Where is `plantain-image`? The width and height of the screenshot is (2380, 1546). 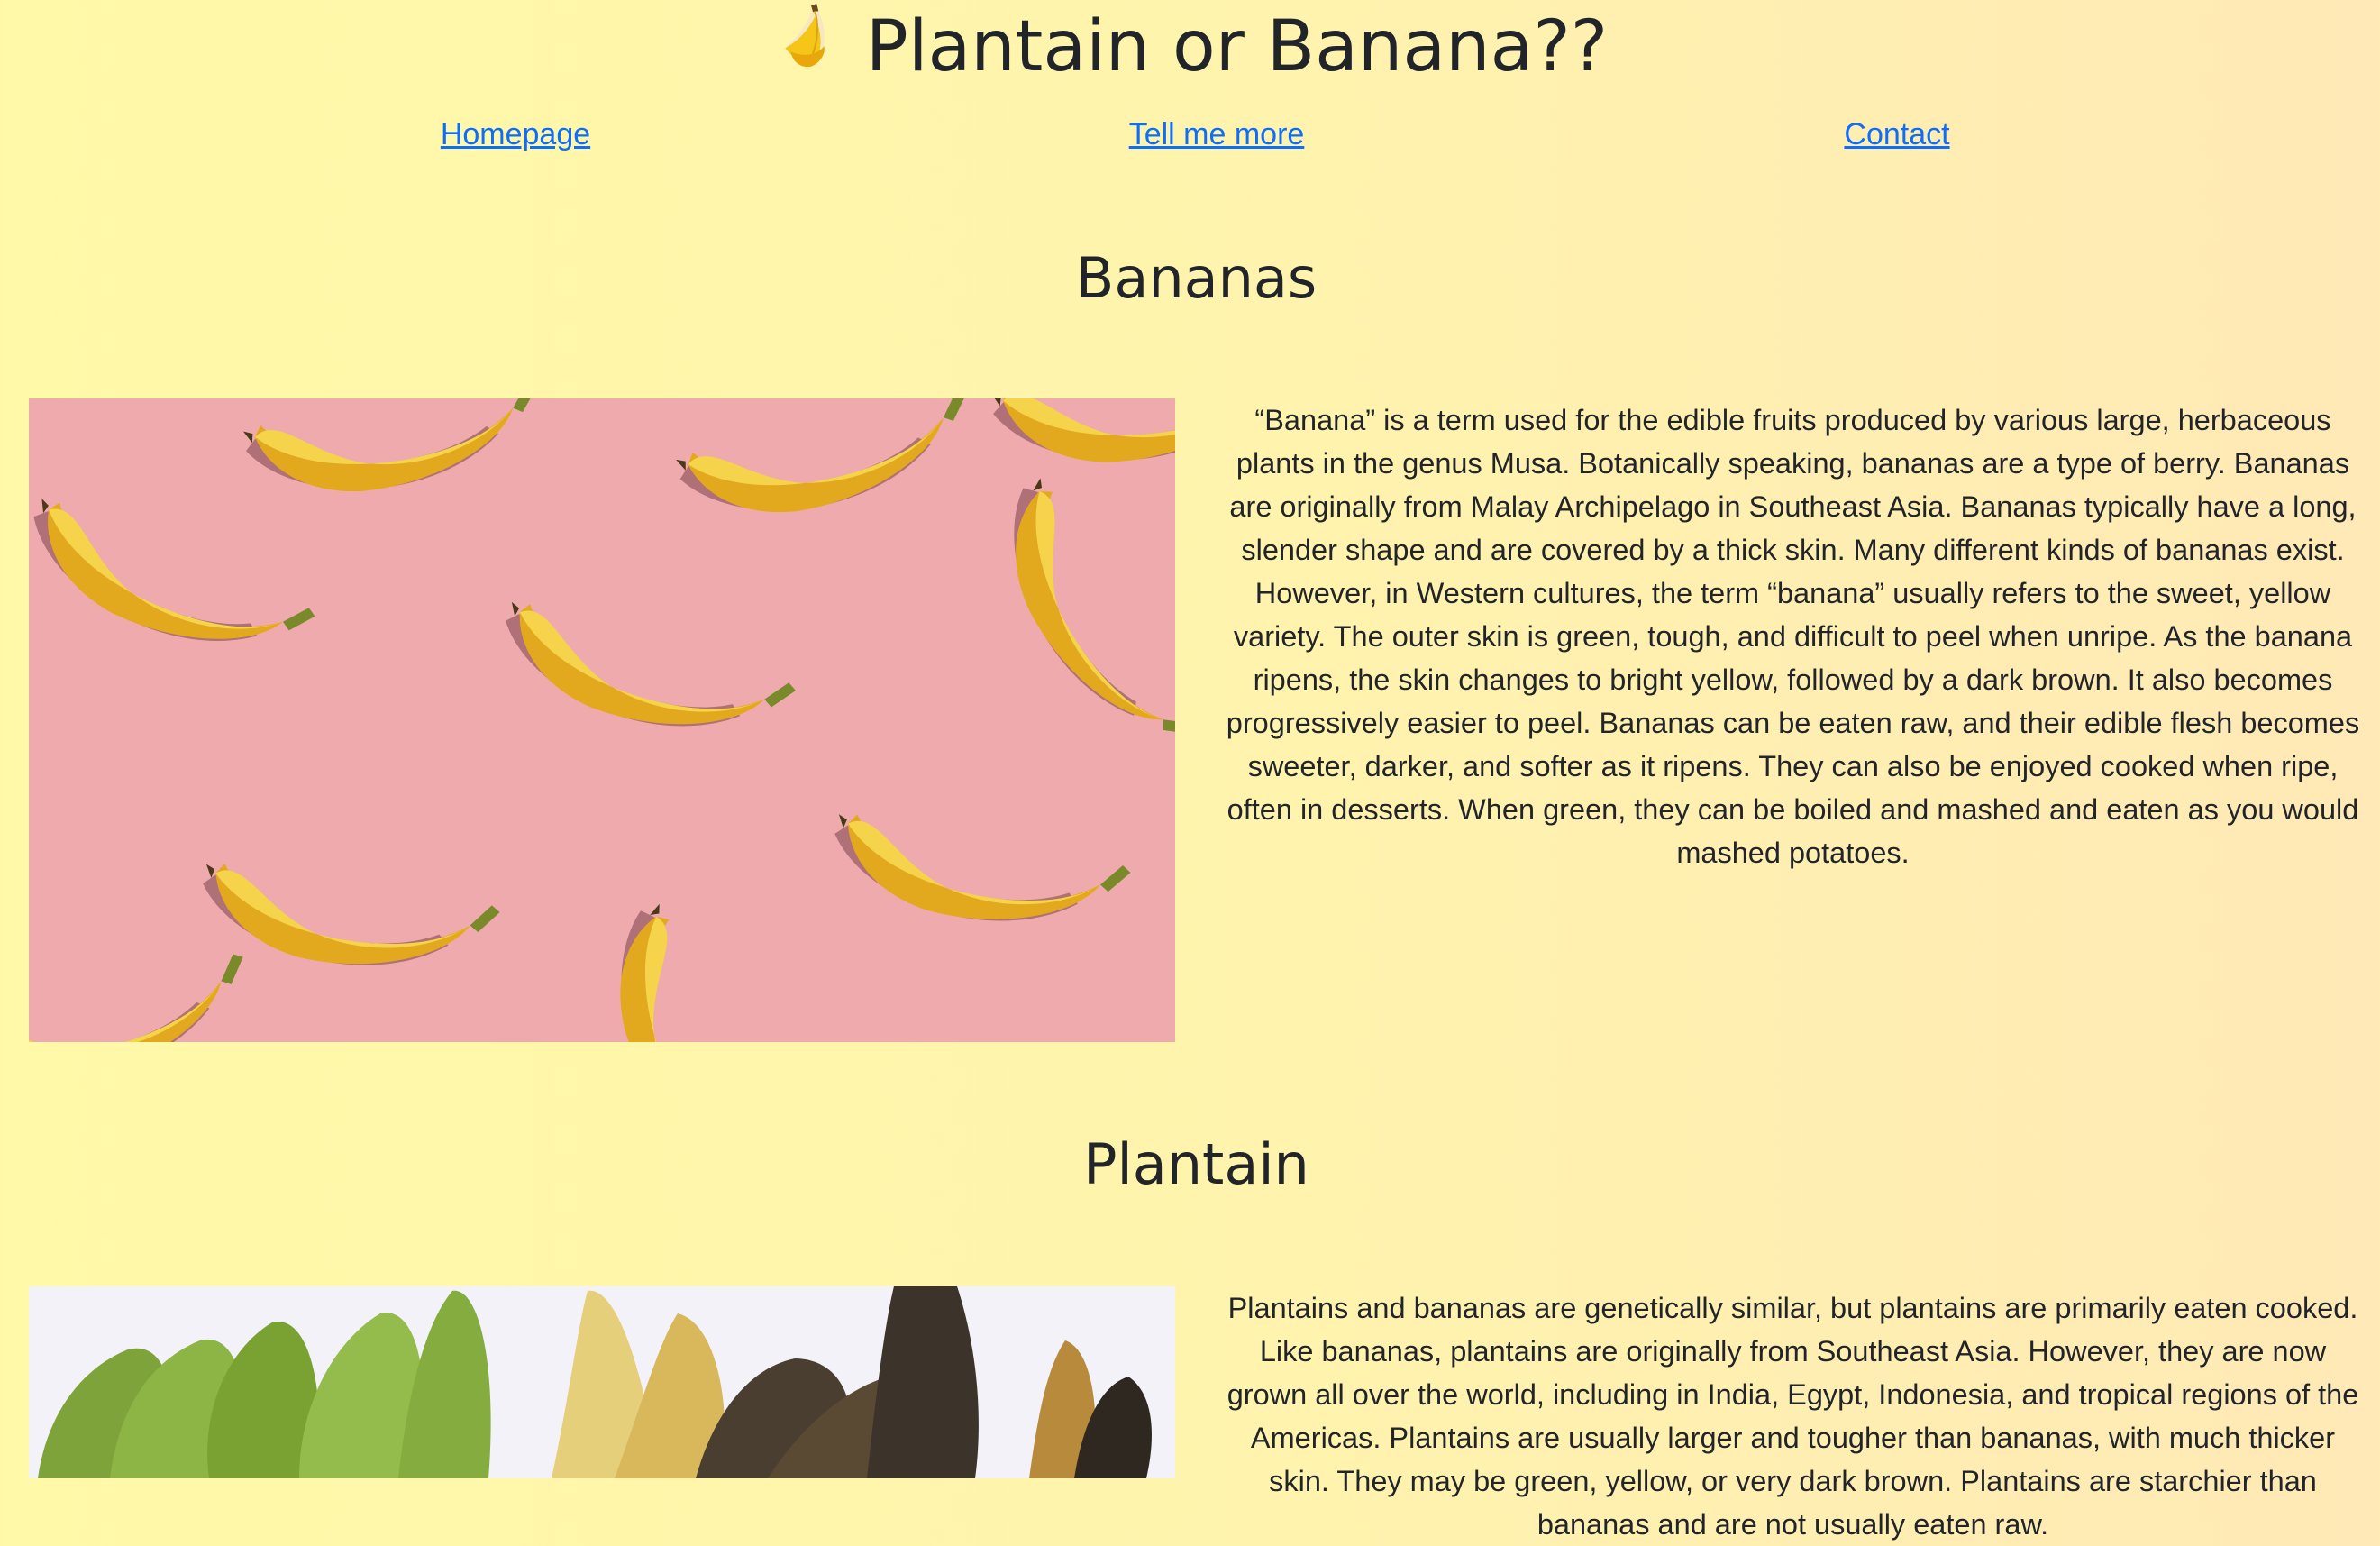 plantain-image is located at coordinates (602, 1382).